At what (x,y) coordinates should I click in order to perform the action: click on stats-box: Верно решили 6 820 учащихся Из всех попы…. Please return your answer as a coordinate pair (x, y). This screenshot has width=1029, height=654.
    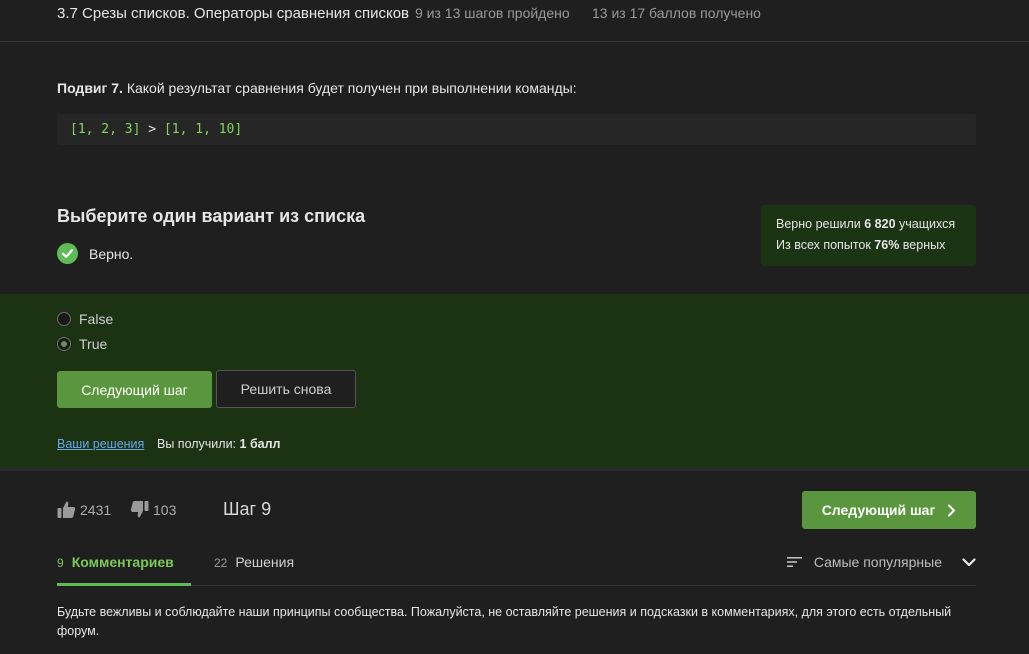
    Looking at the image, I should click on (868, 235).